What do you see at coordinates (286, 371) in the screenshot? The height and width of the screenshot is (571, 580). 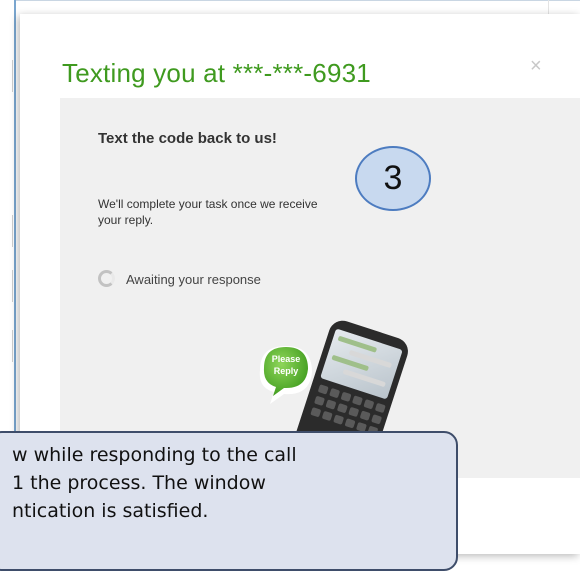 I see `bubble-text-line-2: Reply` at bounding box center [286, 371].